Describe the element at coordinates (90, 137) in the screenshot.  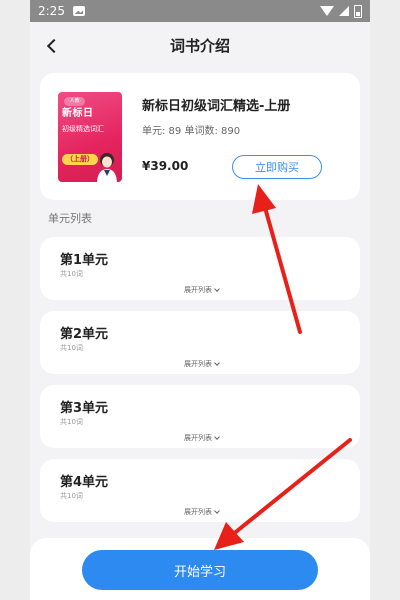
I see `book-cover: ·人教· 新标日 初级精选词汇 （上册）` at that location.